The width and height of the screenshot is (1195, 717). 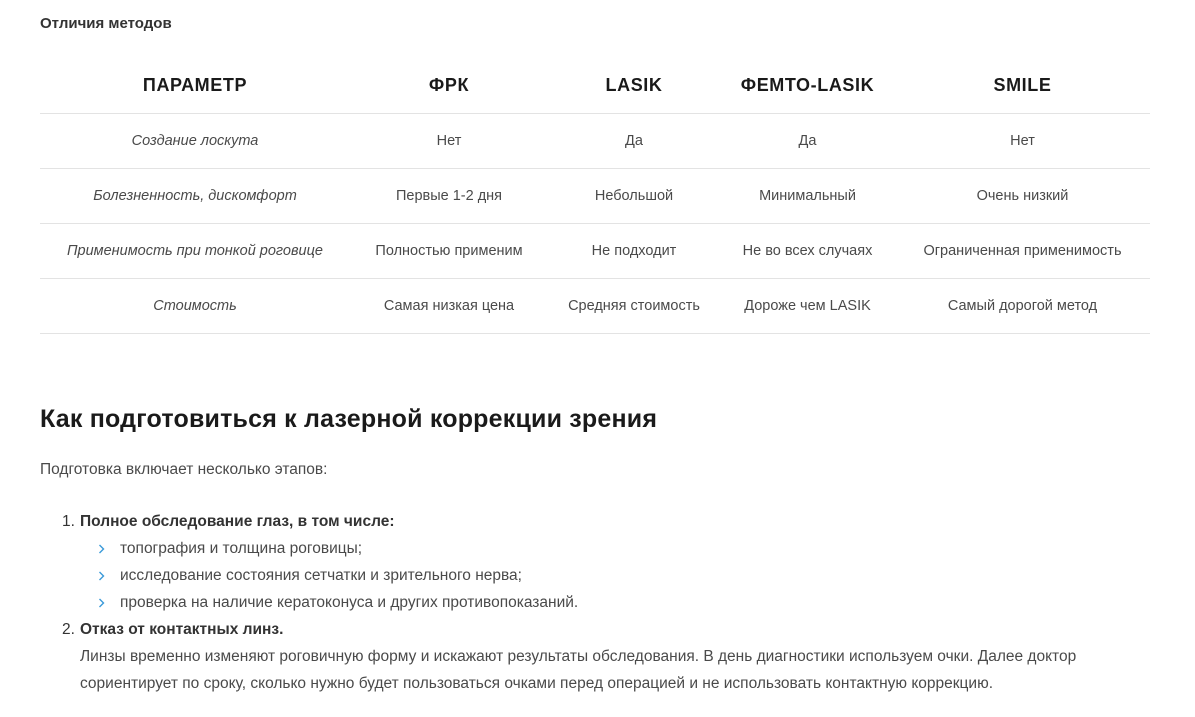 What do you see at coordinates (807, 196) in the screenshot?
I see `table-cell: Минимальный` at bounding box center [807, 196].